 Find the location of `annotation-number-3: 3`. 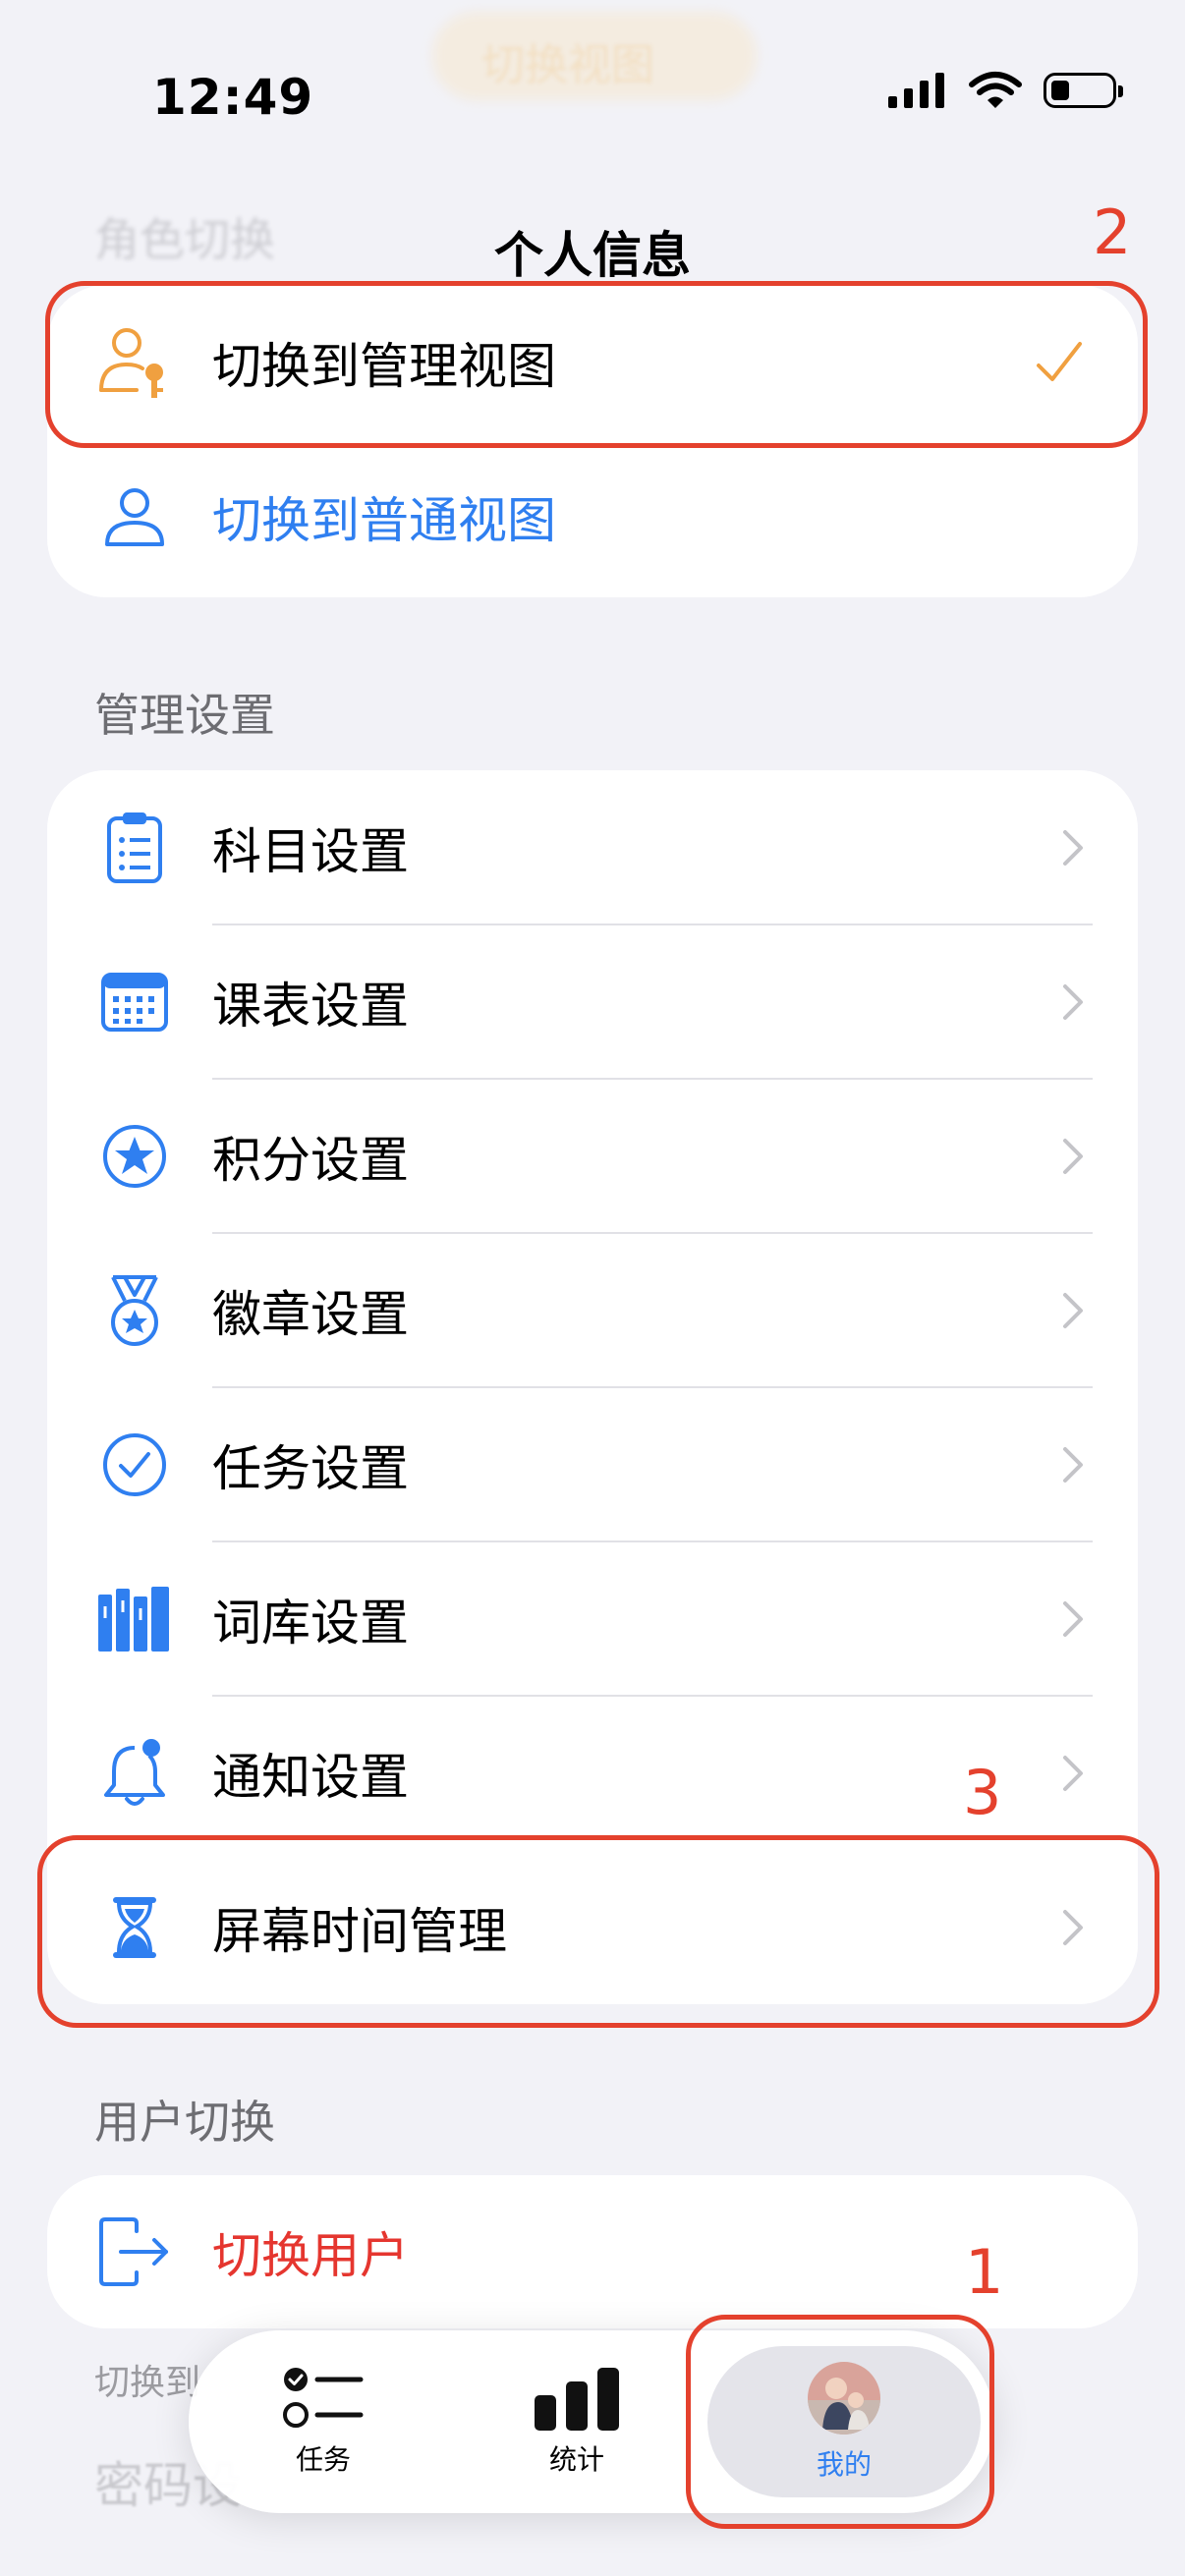

annotation-number-3: 3 is located at coordinates (983, 1792).